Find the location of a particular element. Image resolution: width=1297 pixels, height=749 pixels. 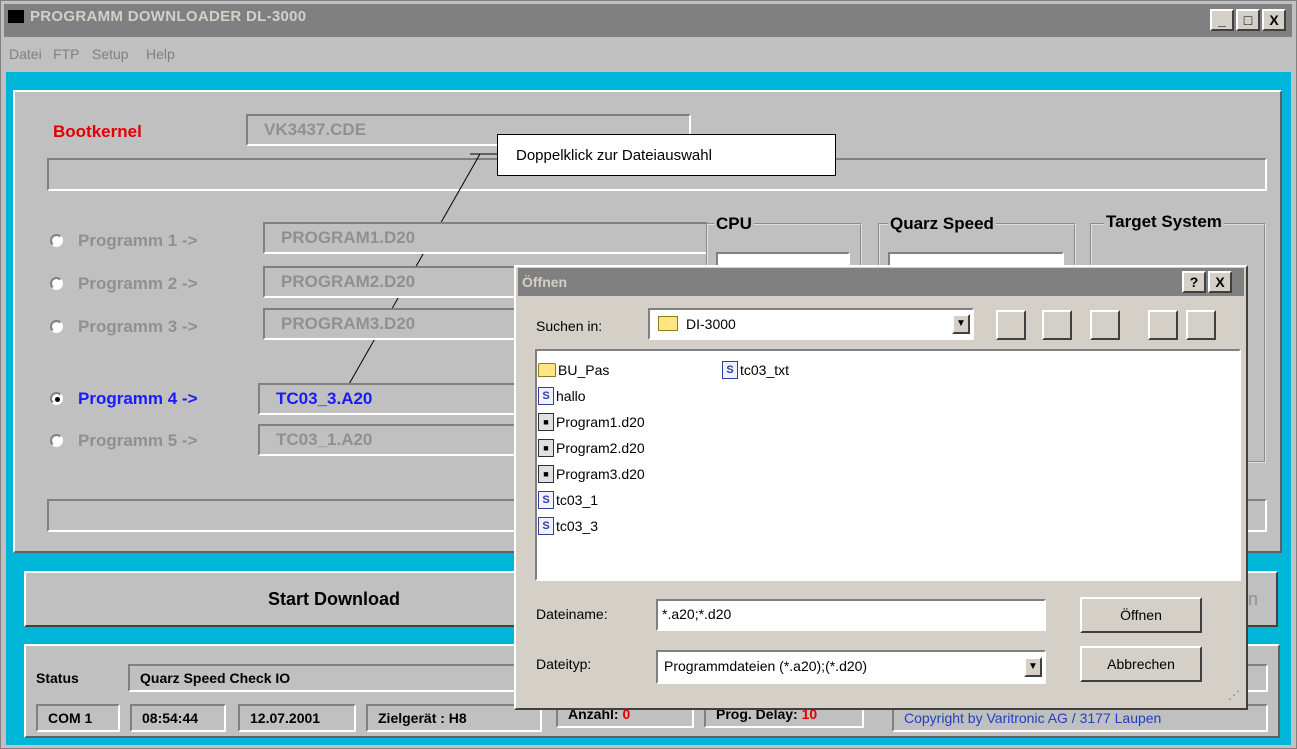

list-item: ■ Program1.d20 is located at coordinates (591, 422).